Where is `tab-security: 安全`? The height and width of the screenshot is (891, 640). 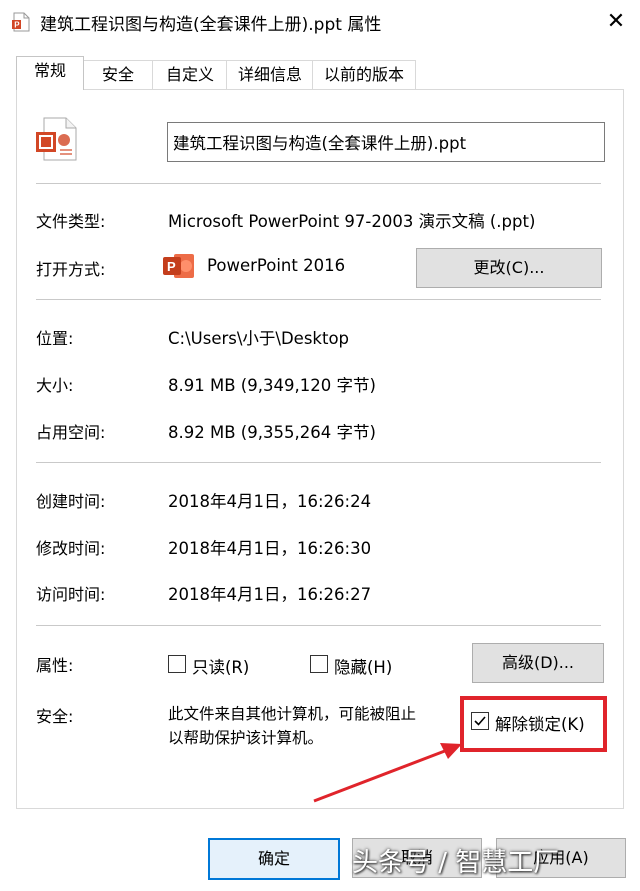
tab-security: 安全 is located at coordinates (118, 74).